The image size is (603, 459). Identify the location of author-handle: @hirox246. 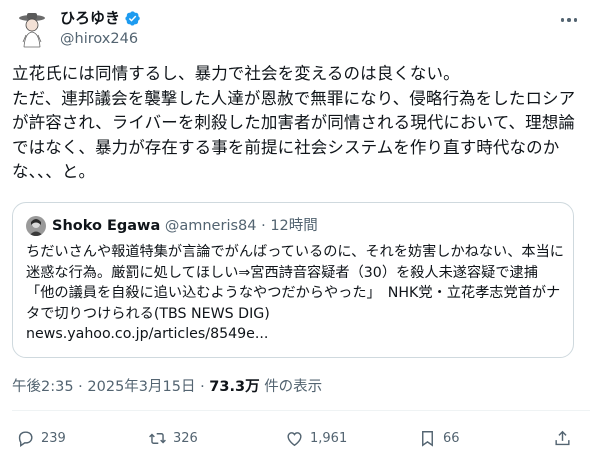
(99, 39).